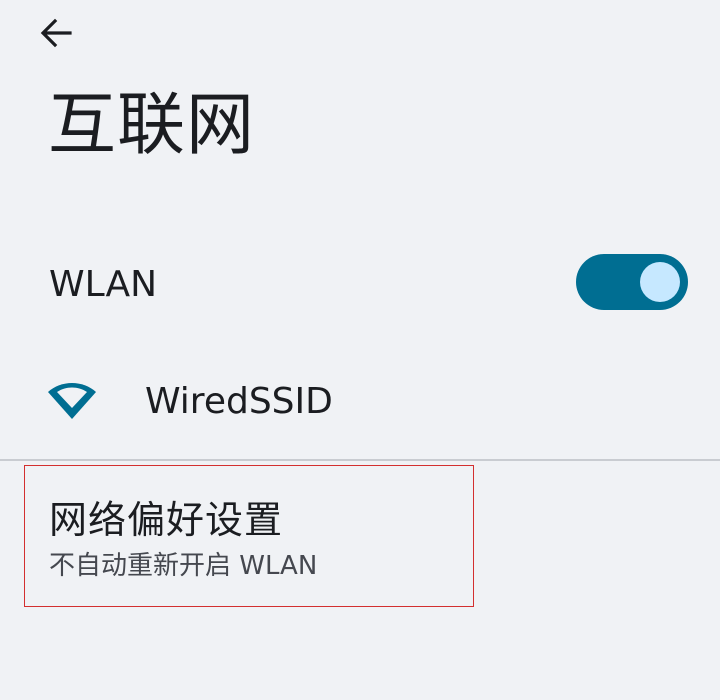 The image size is (720, 700). Describe the element at coordinates (166, 520) in the screenshot. I see `network-preferences-title: 网络偏好设置` at that location.